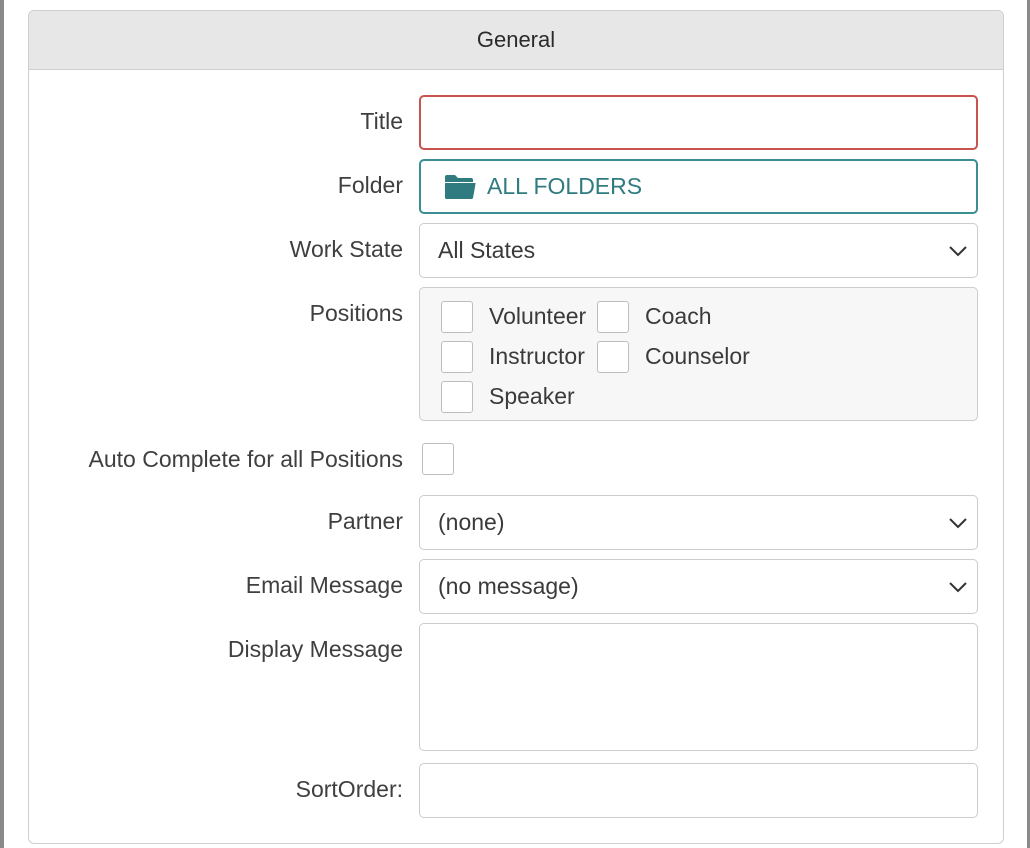 The width and height of the screenshot is (1030, 848). What do you see at coordinates (365, 521) in the screenshot?
I see `partner-label: Partner` at bounding box center [365, 521].